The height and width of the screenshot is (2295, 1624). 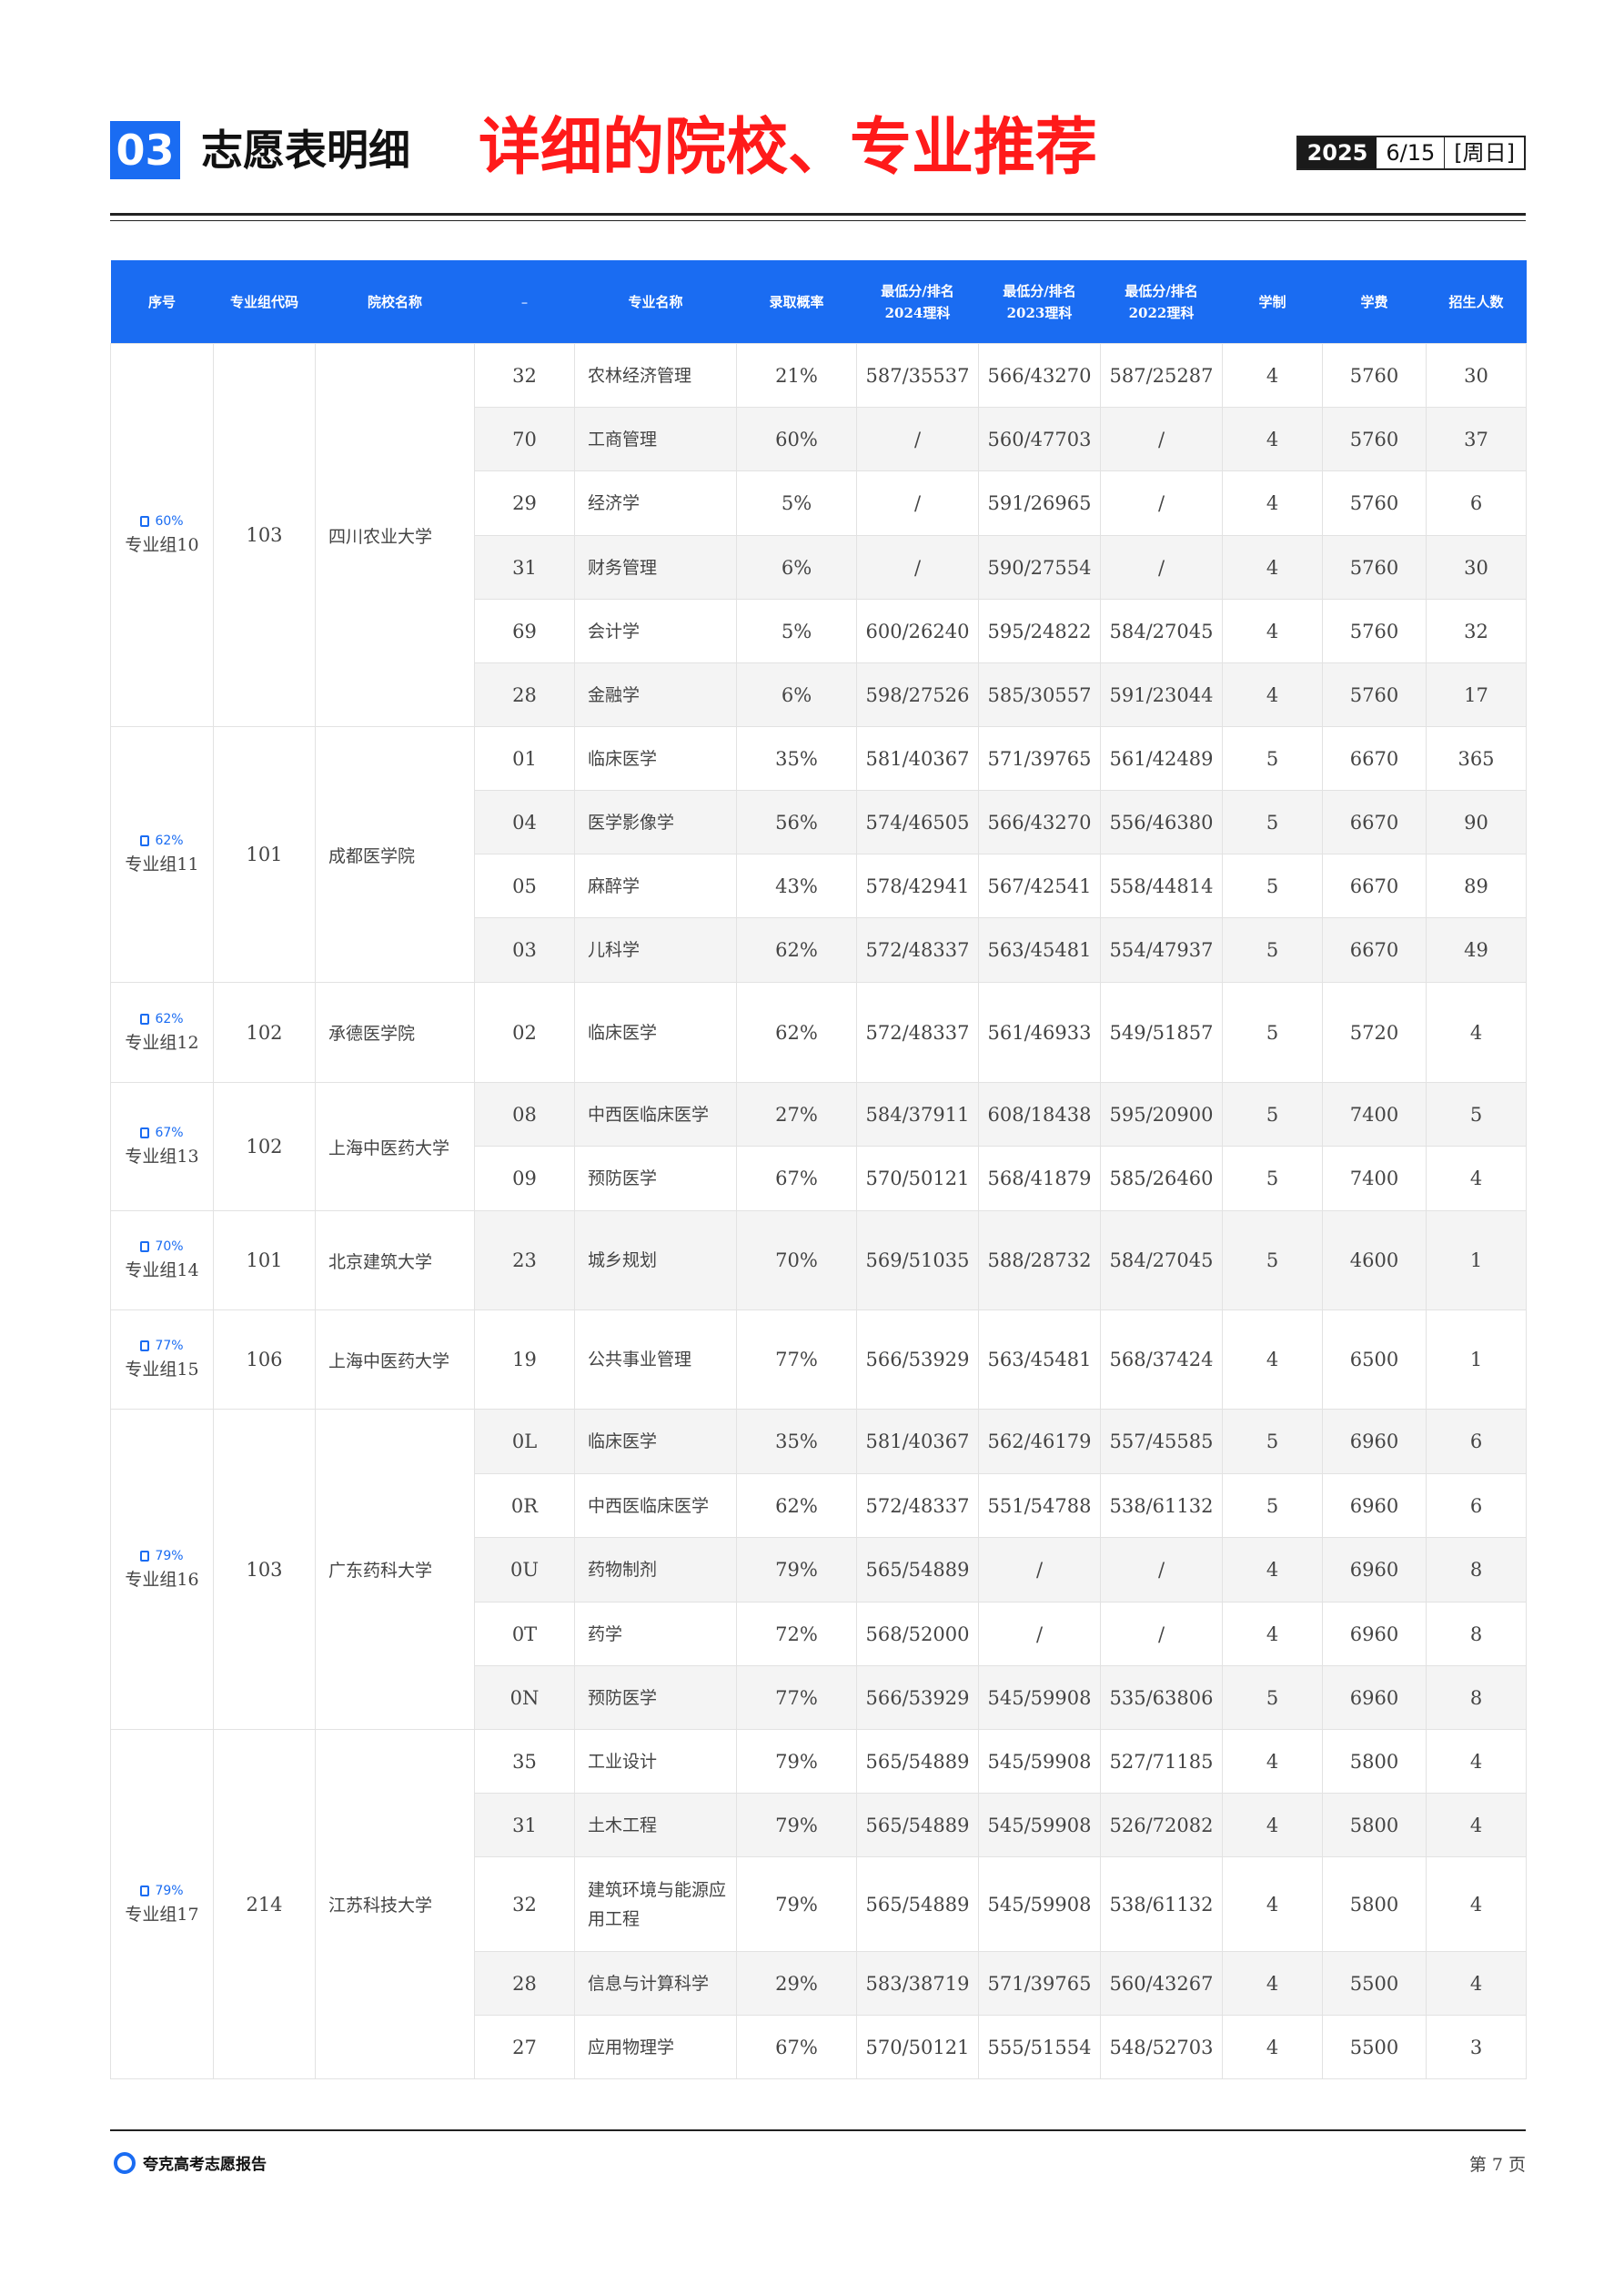 I want to click on group-name: 专业组11, so click(x=162, y=864).